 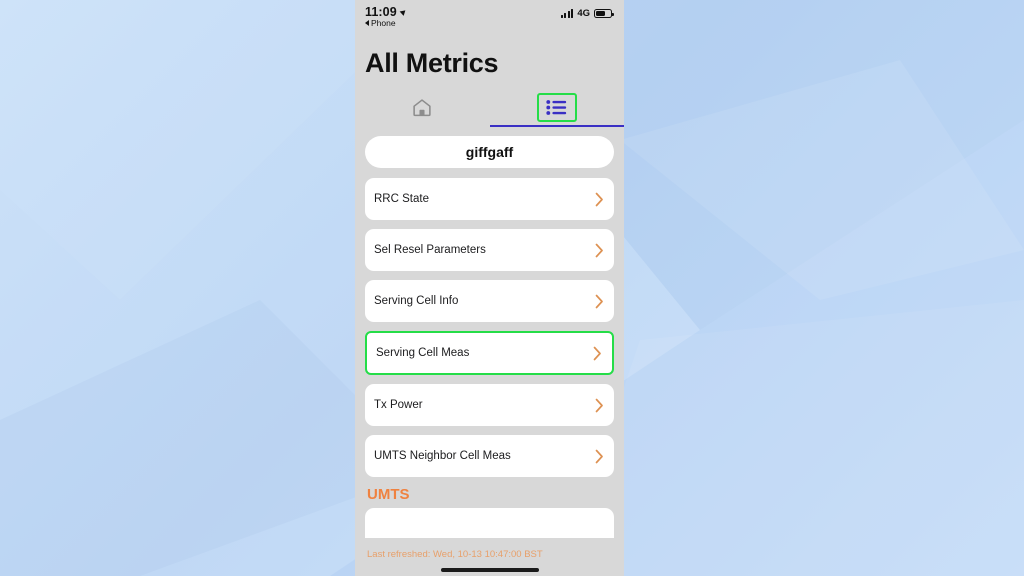 I want to click on tab-home, so click(x=422, y=107).